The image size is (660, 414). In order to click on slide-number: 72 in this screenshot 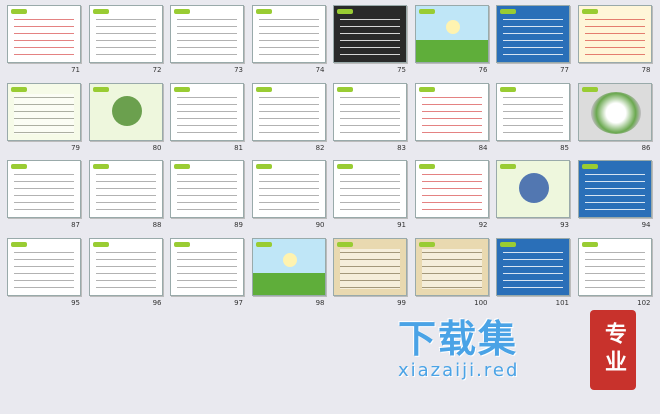, I will do `click(157, 70)`.